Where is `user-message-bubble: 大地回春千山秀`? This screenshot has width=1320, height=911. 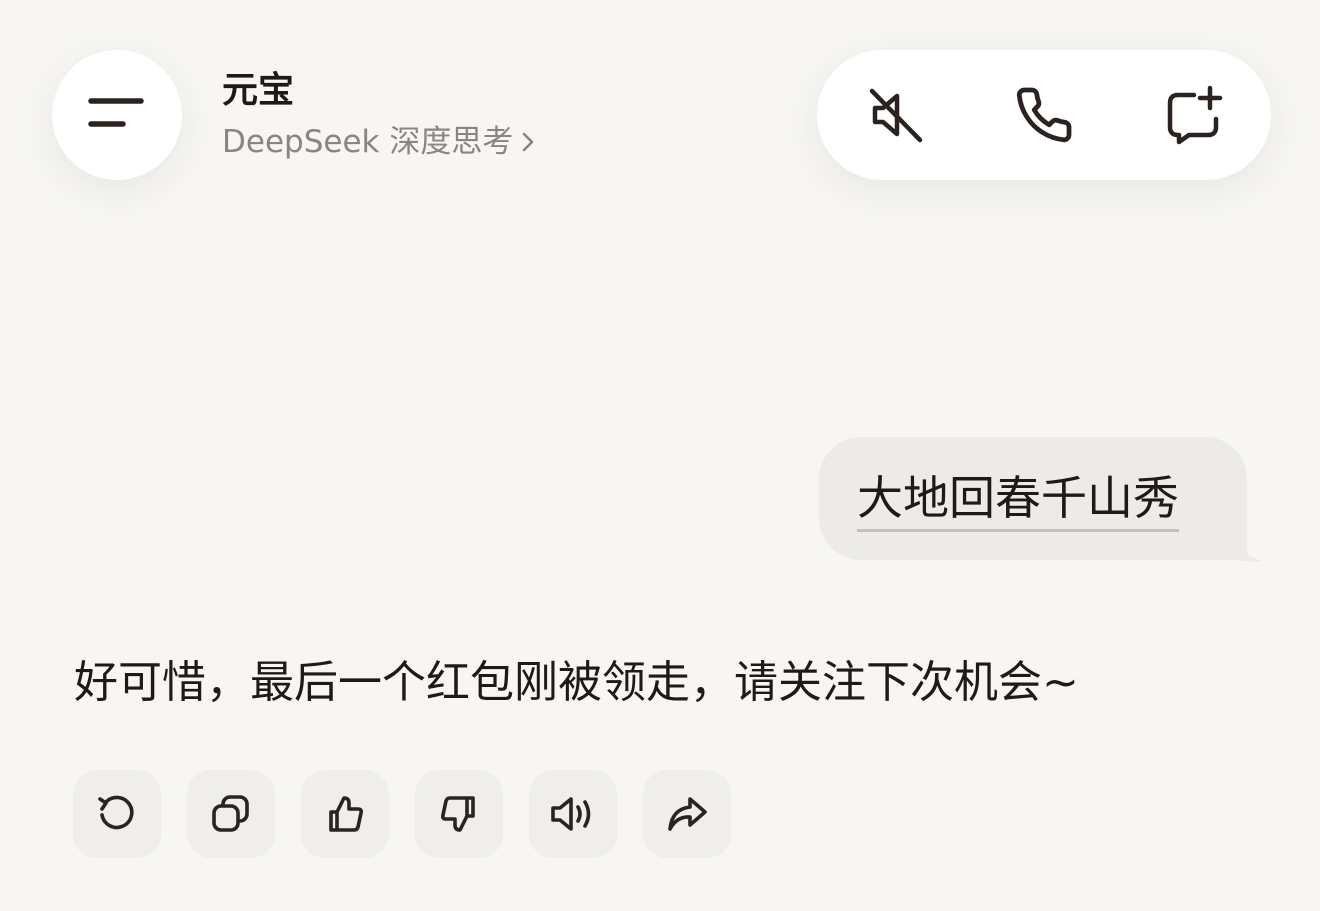
user-message-bubble: 大地回春千山秀 is located at coordinates (1033, 498).